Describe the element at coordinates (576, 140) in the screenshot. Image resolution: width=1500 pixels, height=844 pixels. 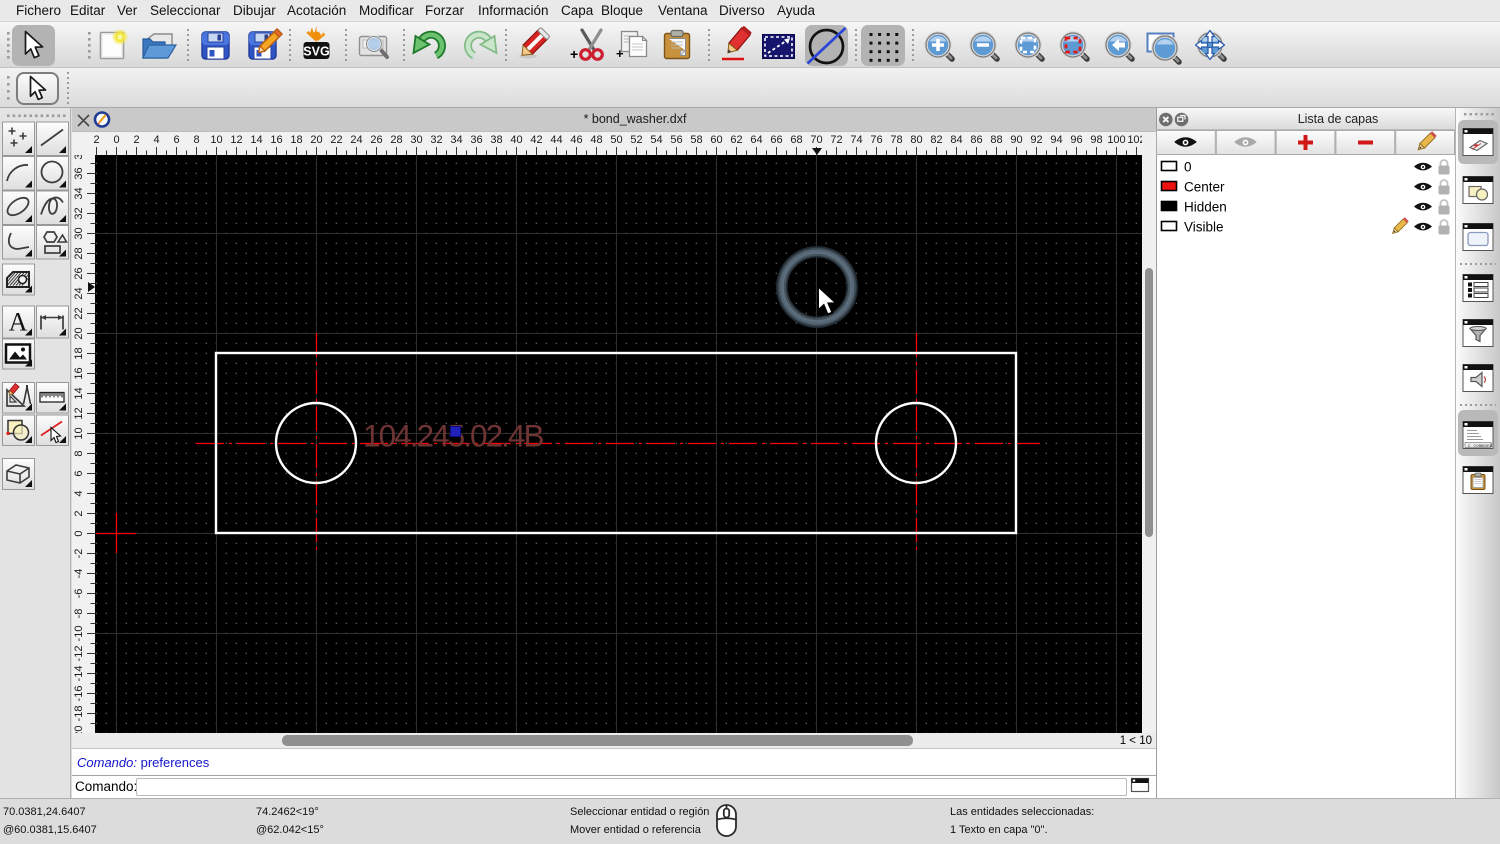
I see `svg-text: 46` at that location.